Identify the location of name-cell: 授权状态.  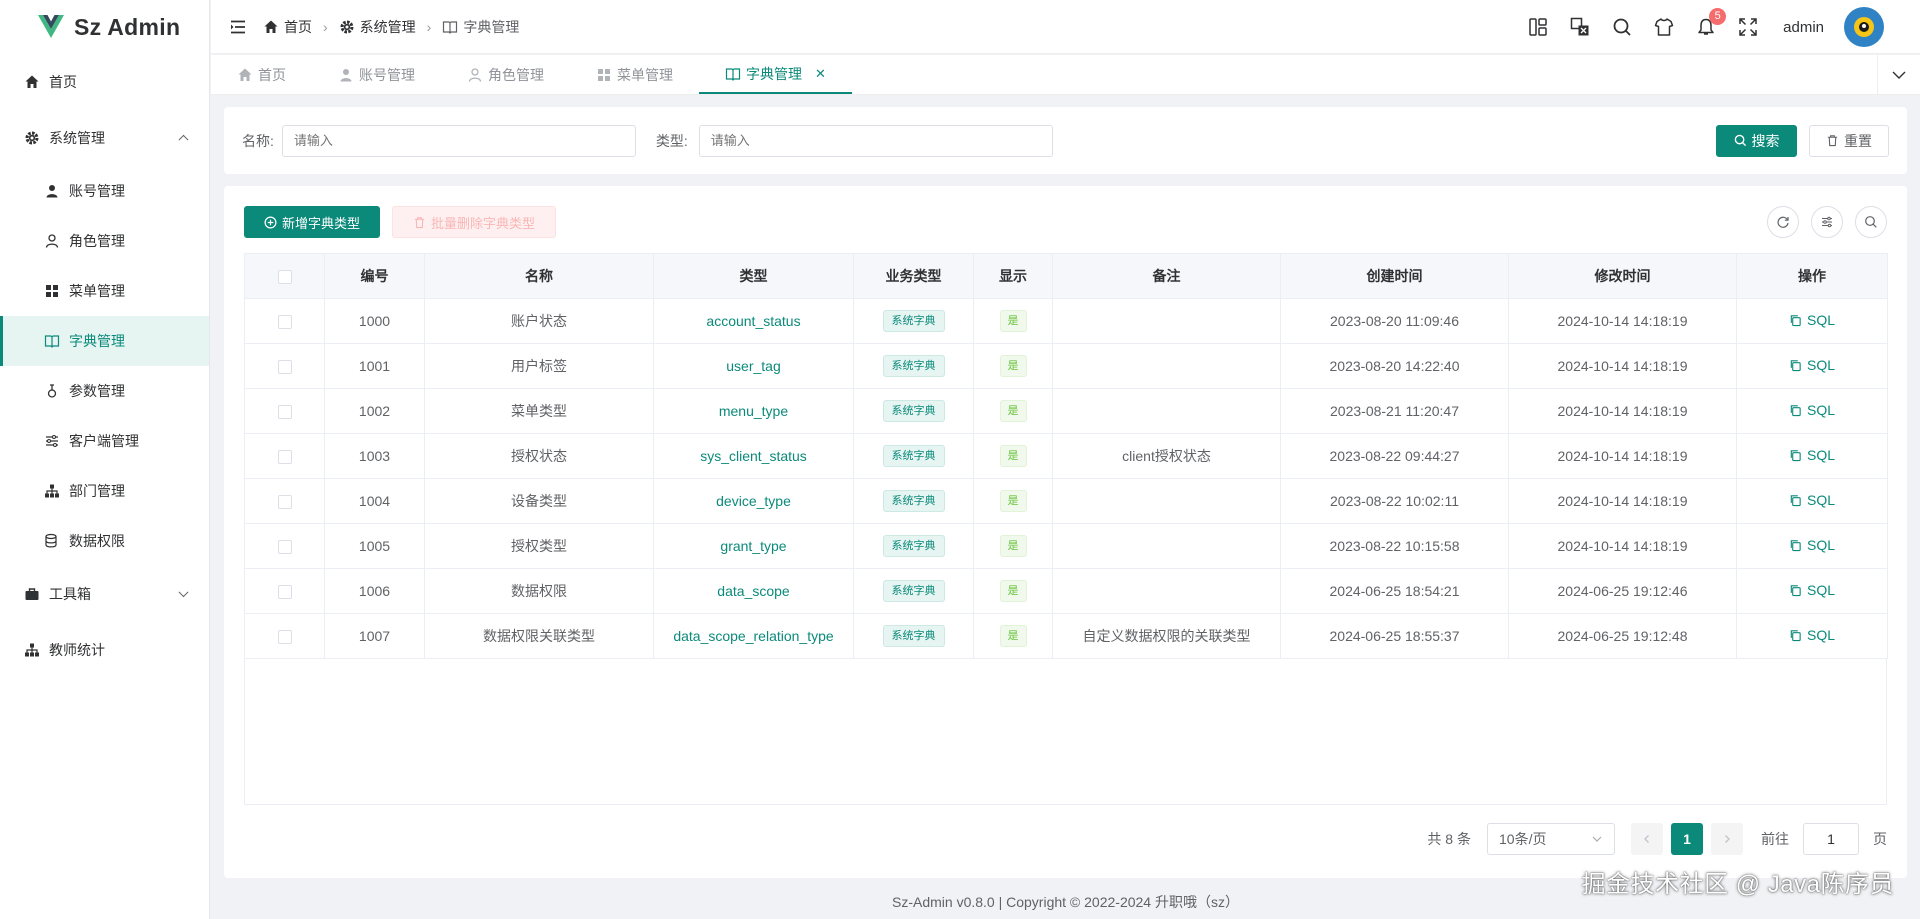
(539, 456).